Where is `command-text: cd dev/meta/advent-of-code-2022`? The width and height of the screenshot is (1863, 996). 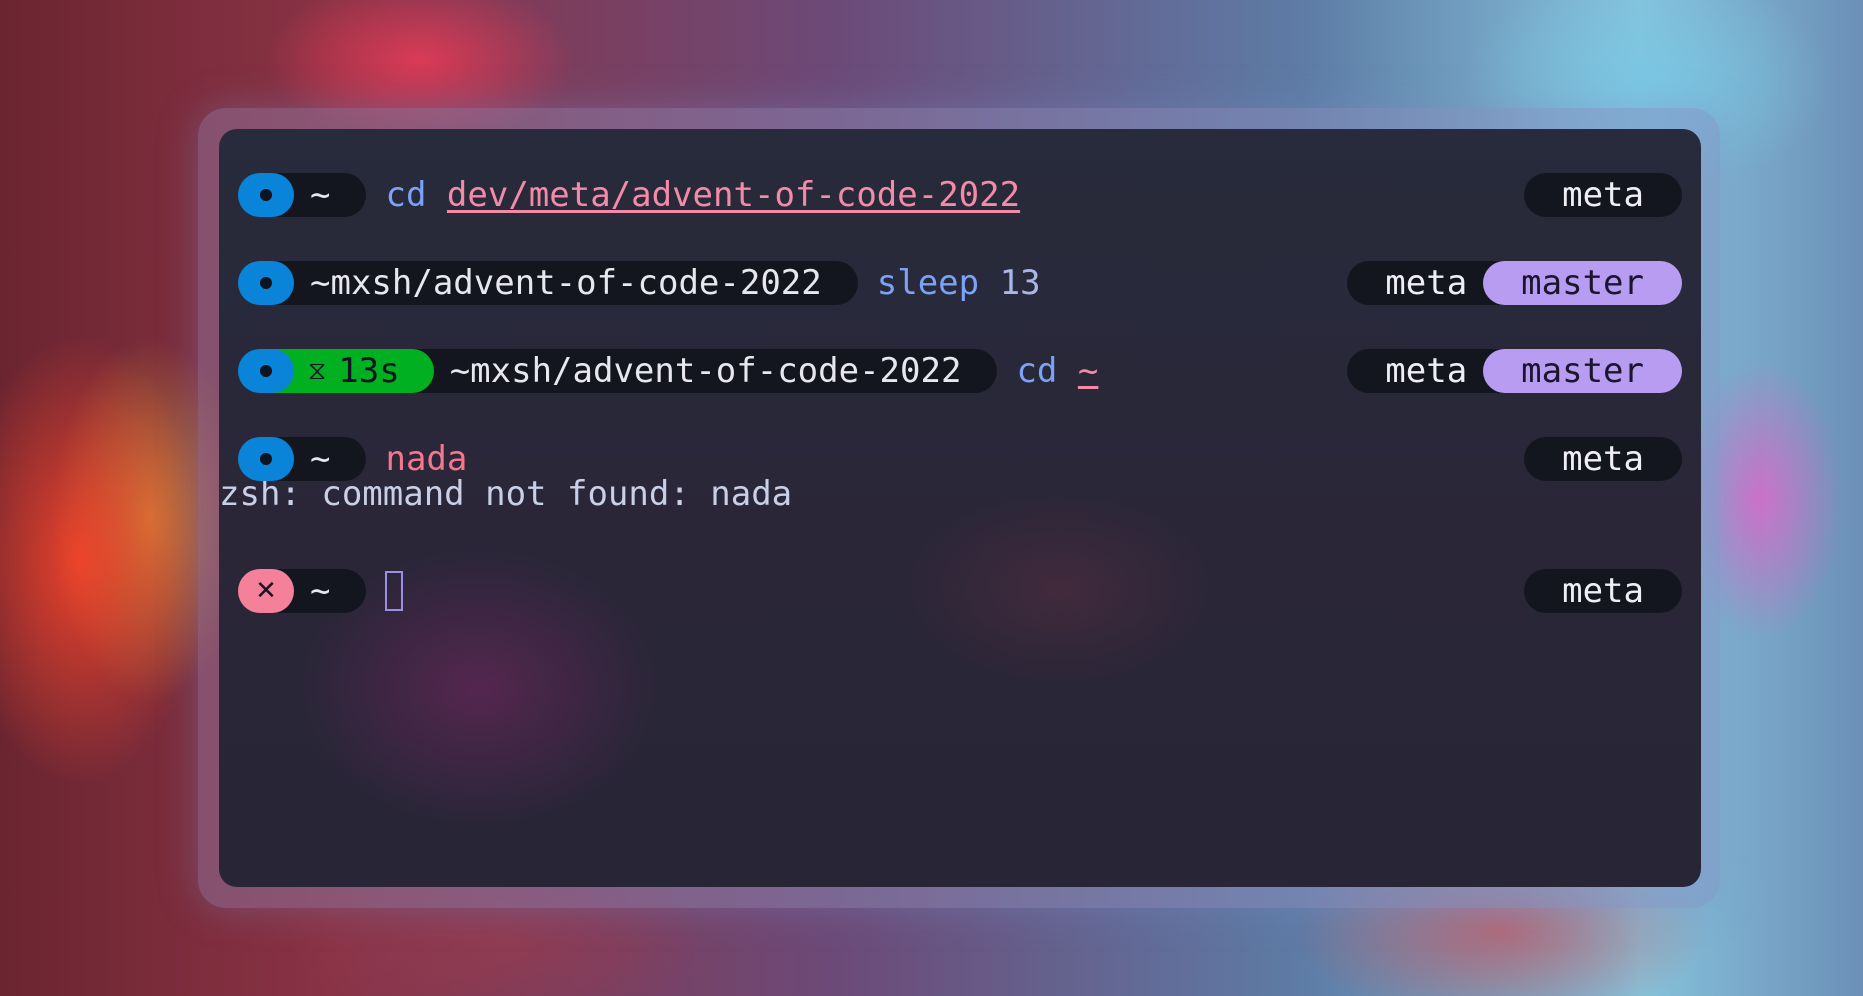
command-text: cd dev/meta/advent-of-code-2022 is located at coordinates (702, 195).